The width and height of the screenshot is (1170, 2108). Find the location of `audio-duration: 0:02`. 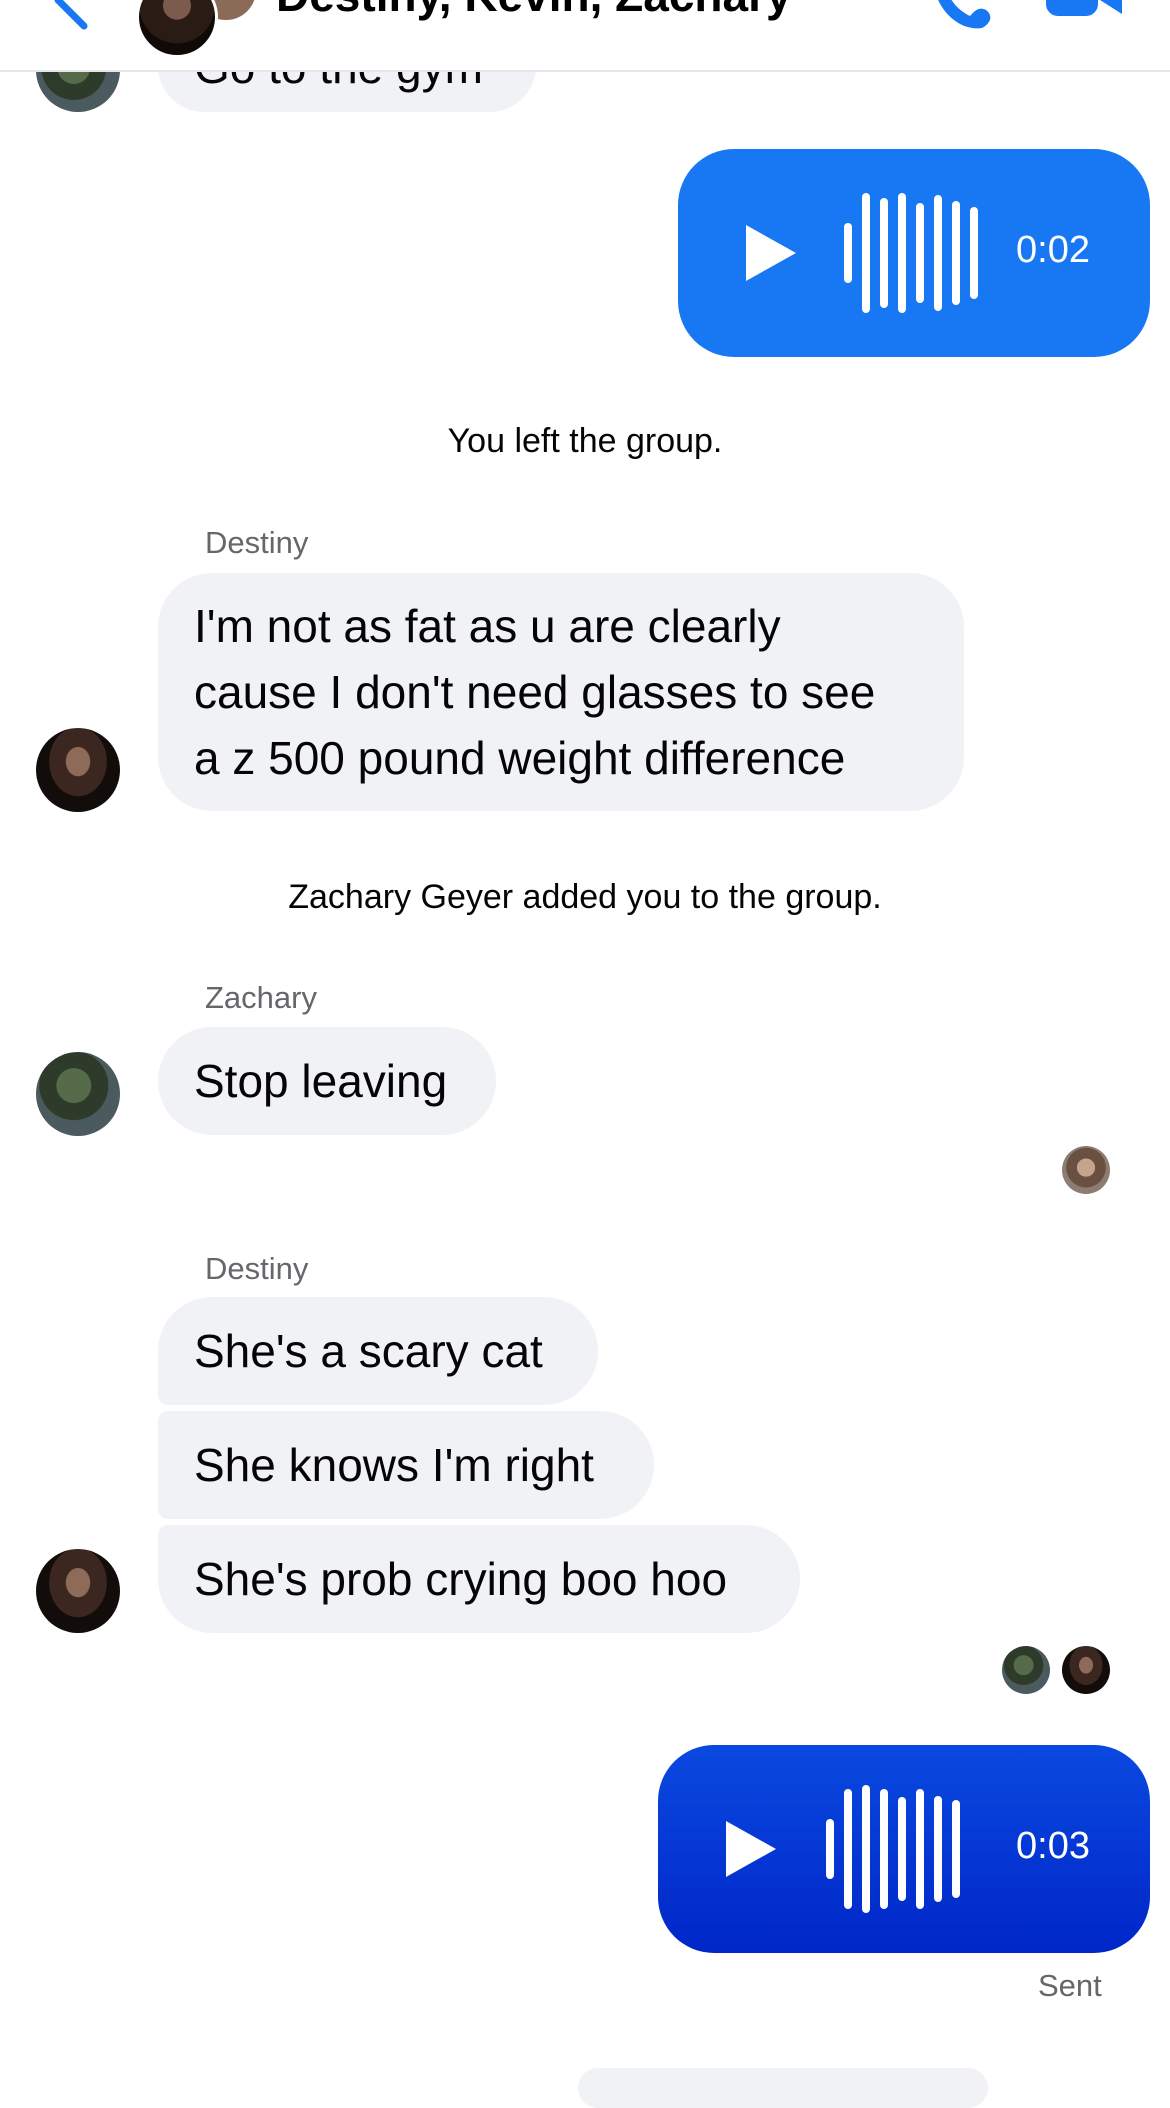

audio-duration: 0:02 is located at coordinates (1053, 250).